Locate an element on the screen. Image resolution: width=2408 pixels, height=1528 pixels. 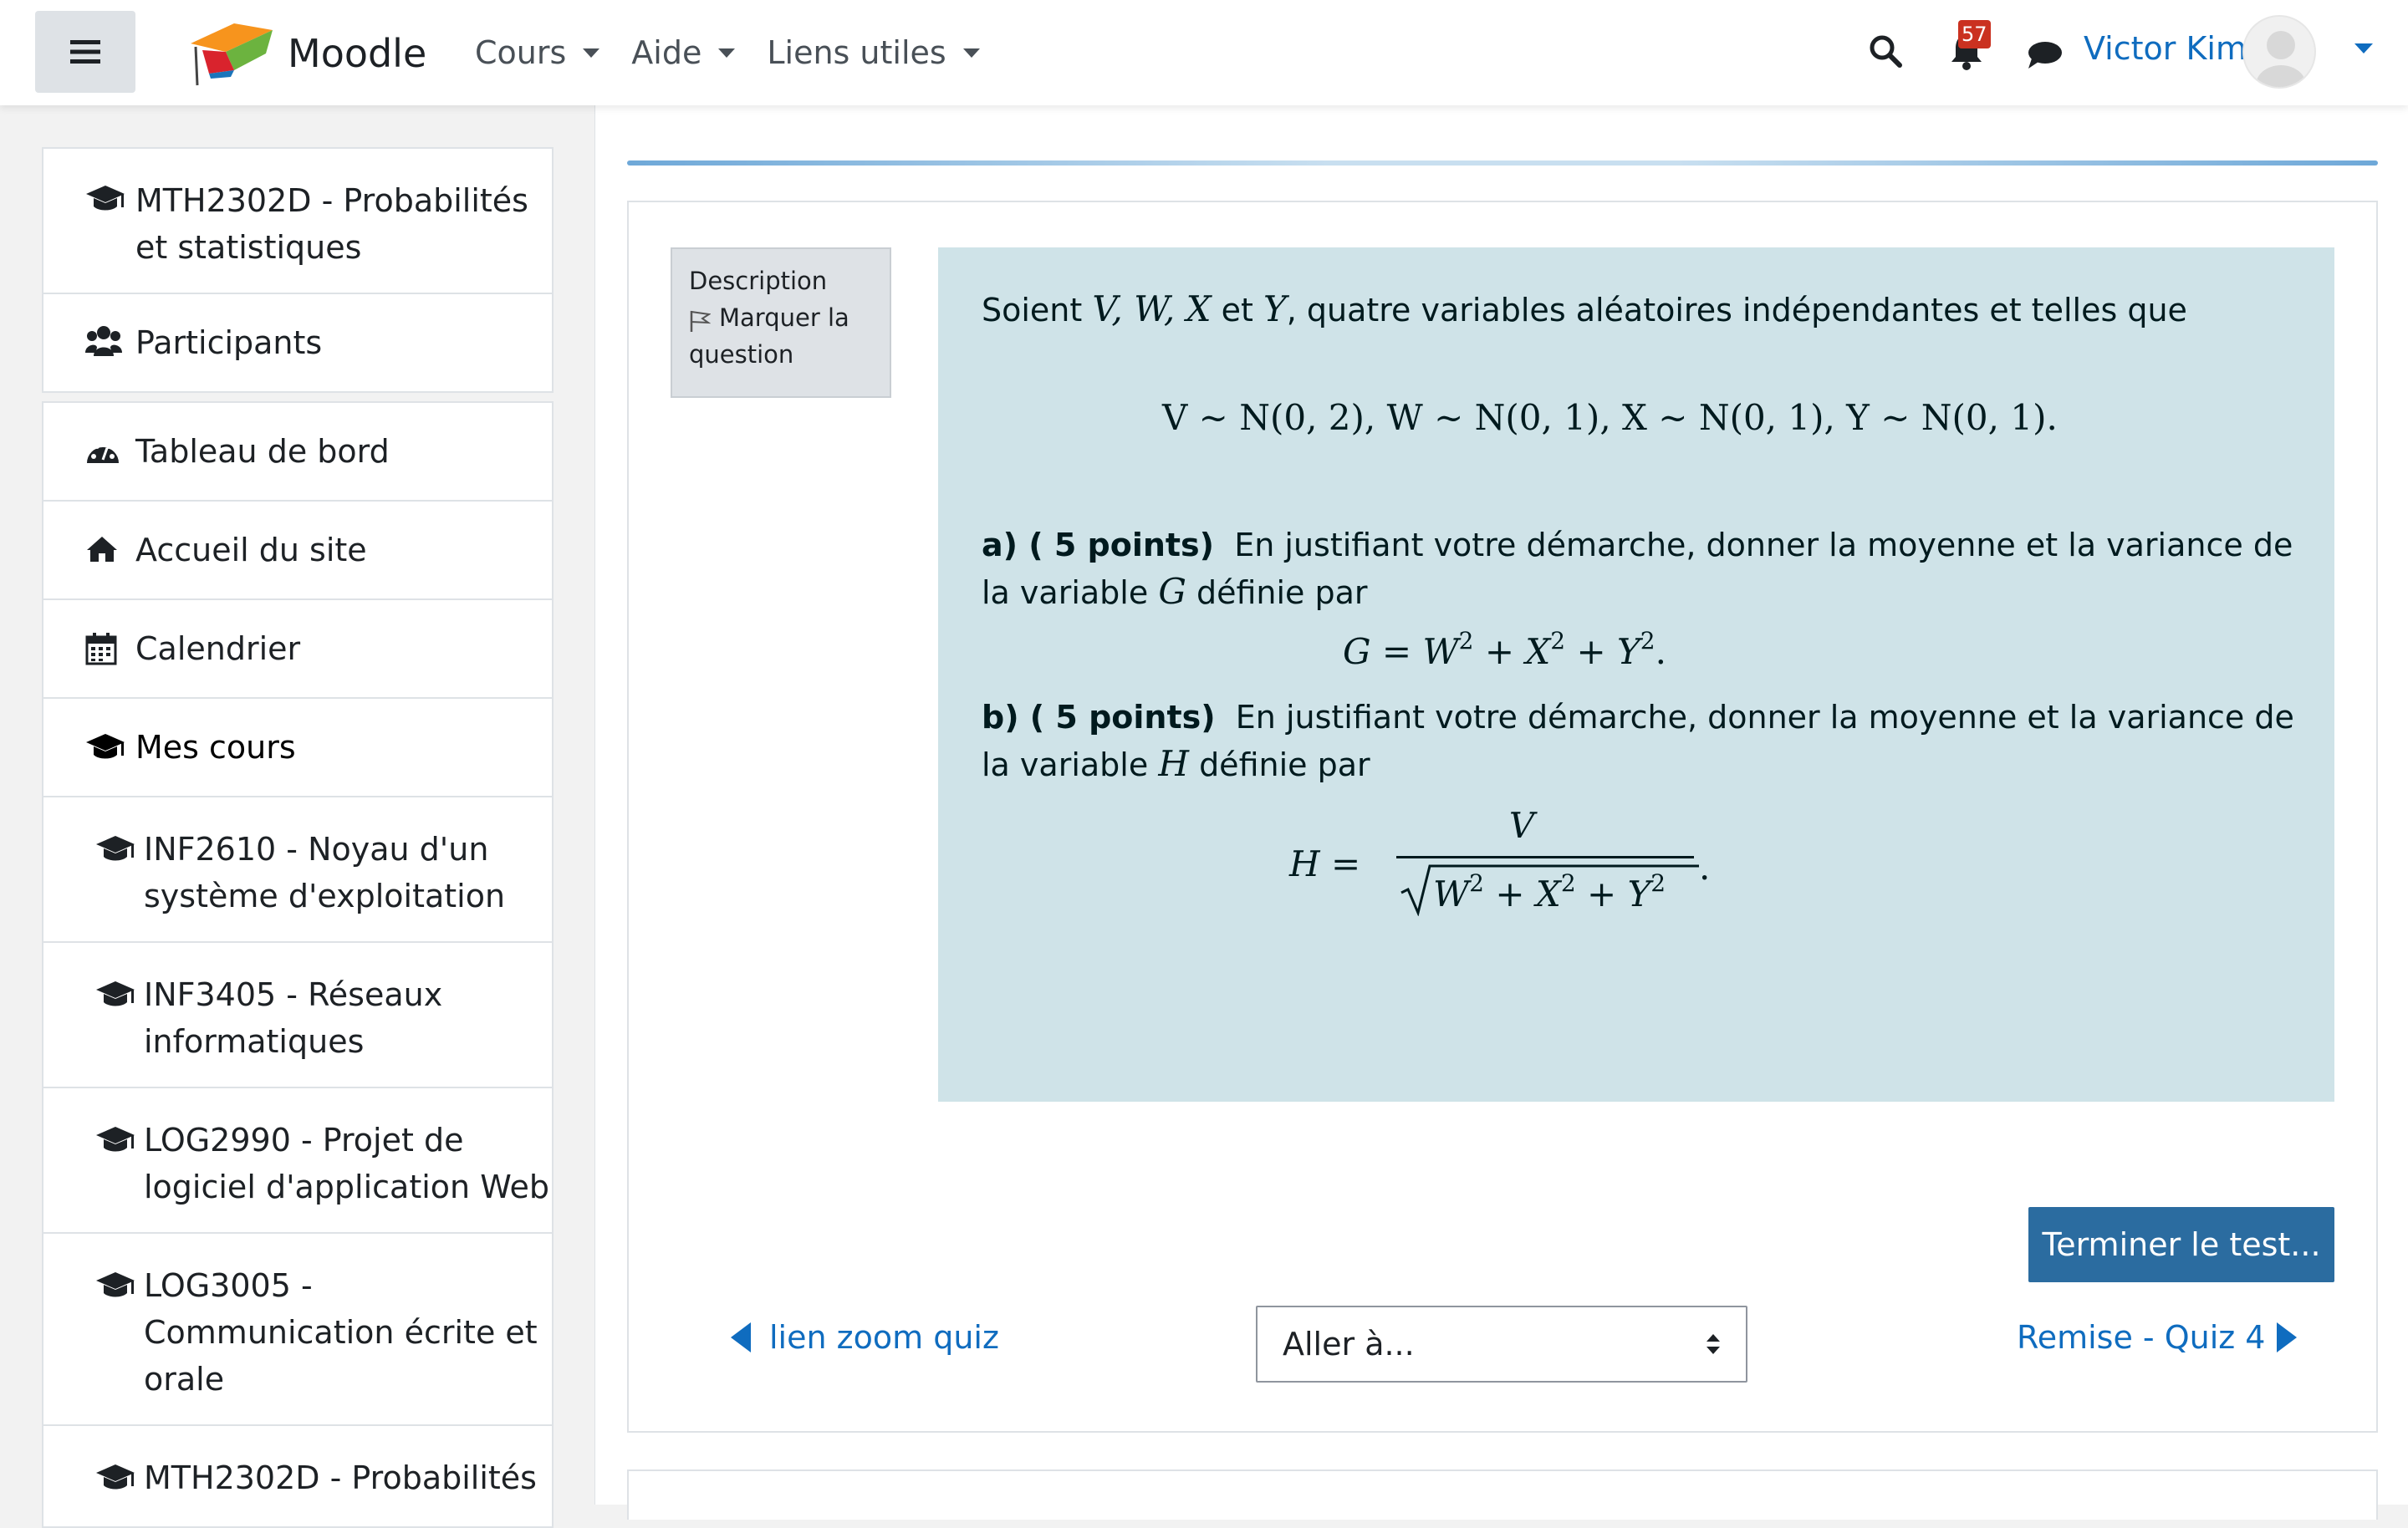
caret-right-icon is located at coordinates (2287, 1337).